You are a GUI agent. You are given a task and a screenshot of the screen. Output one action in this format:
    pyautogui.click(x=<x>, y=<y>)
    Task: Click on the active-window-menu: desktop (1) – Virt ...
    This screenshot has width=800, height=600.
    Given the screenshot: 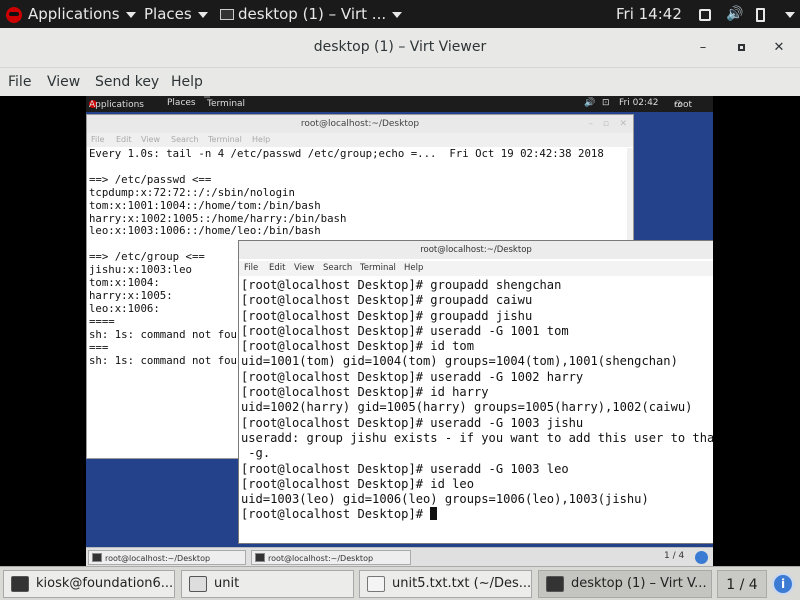 What is the action you would take?
    pyautogui.click(x=311, y=14)
    